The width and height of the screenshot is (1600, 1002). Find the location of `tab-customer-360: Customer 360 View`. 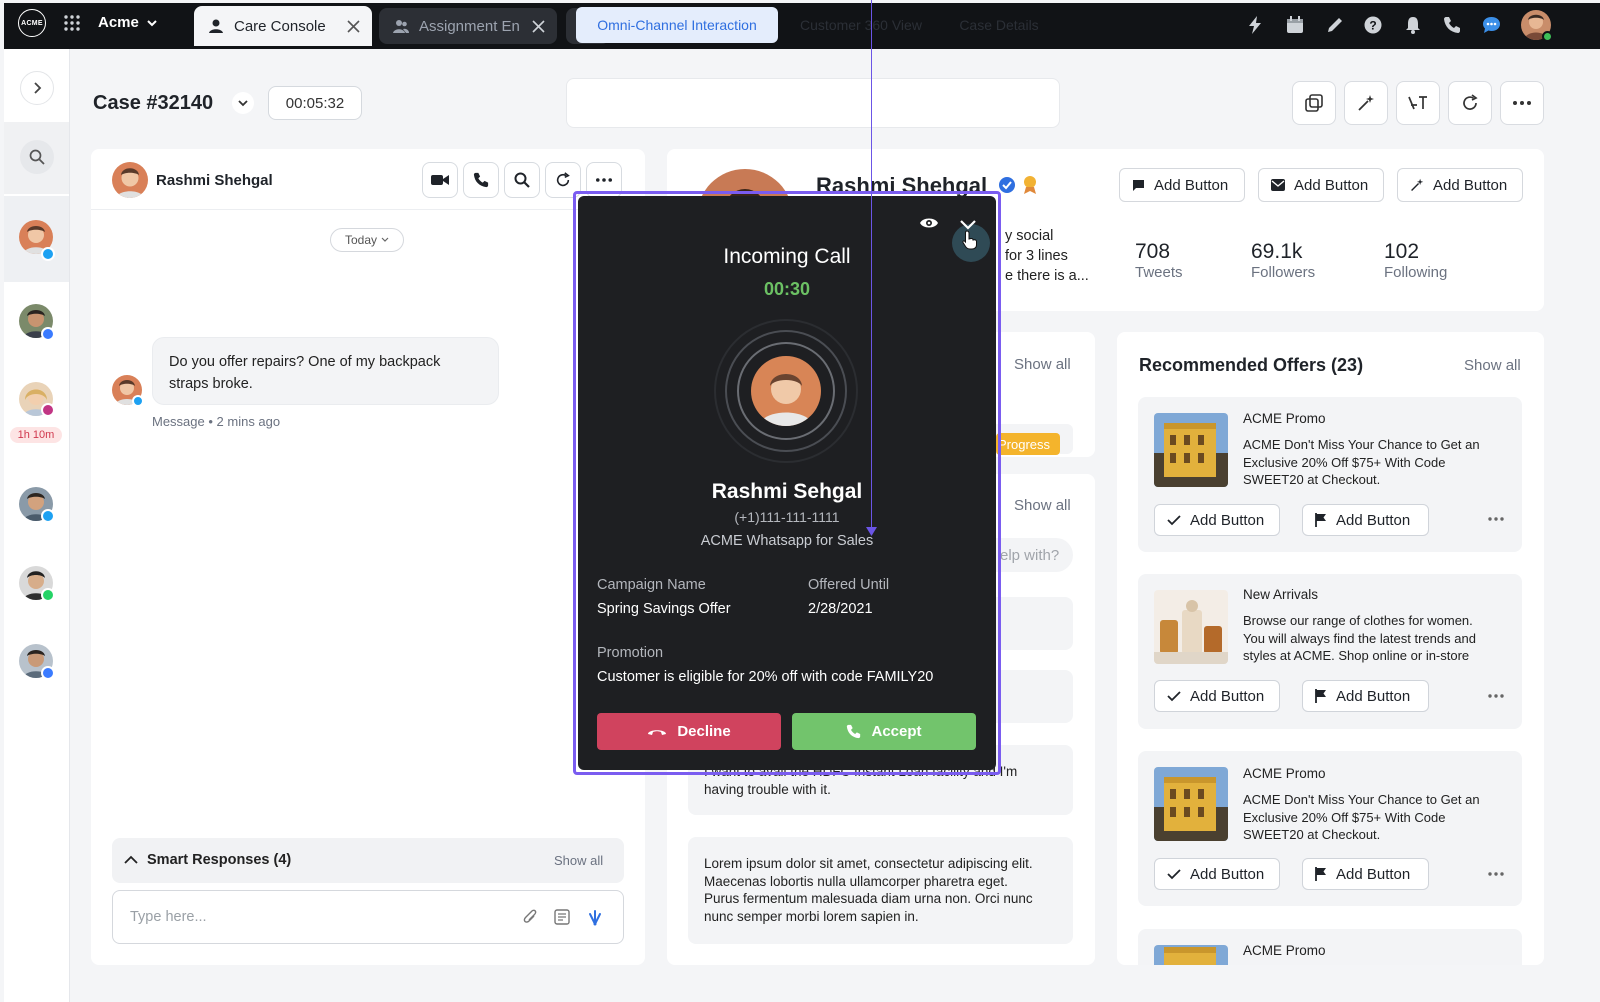

tab-customer-360: Customer 360 View is located at coordinates (861, 25).